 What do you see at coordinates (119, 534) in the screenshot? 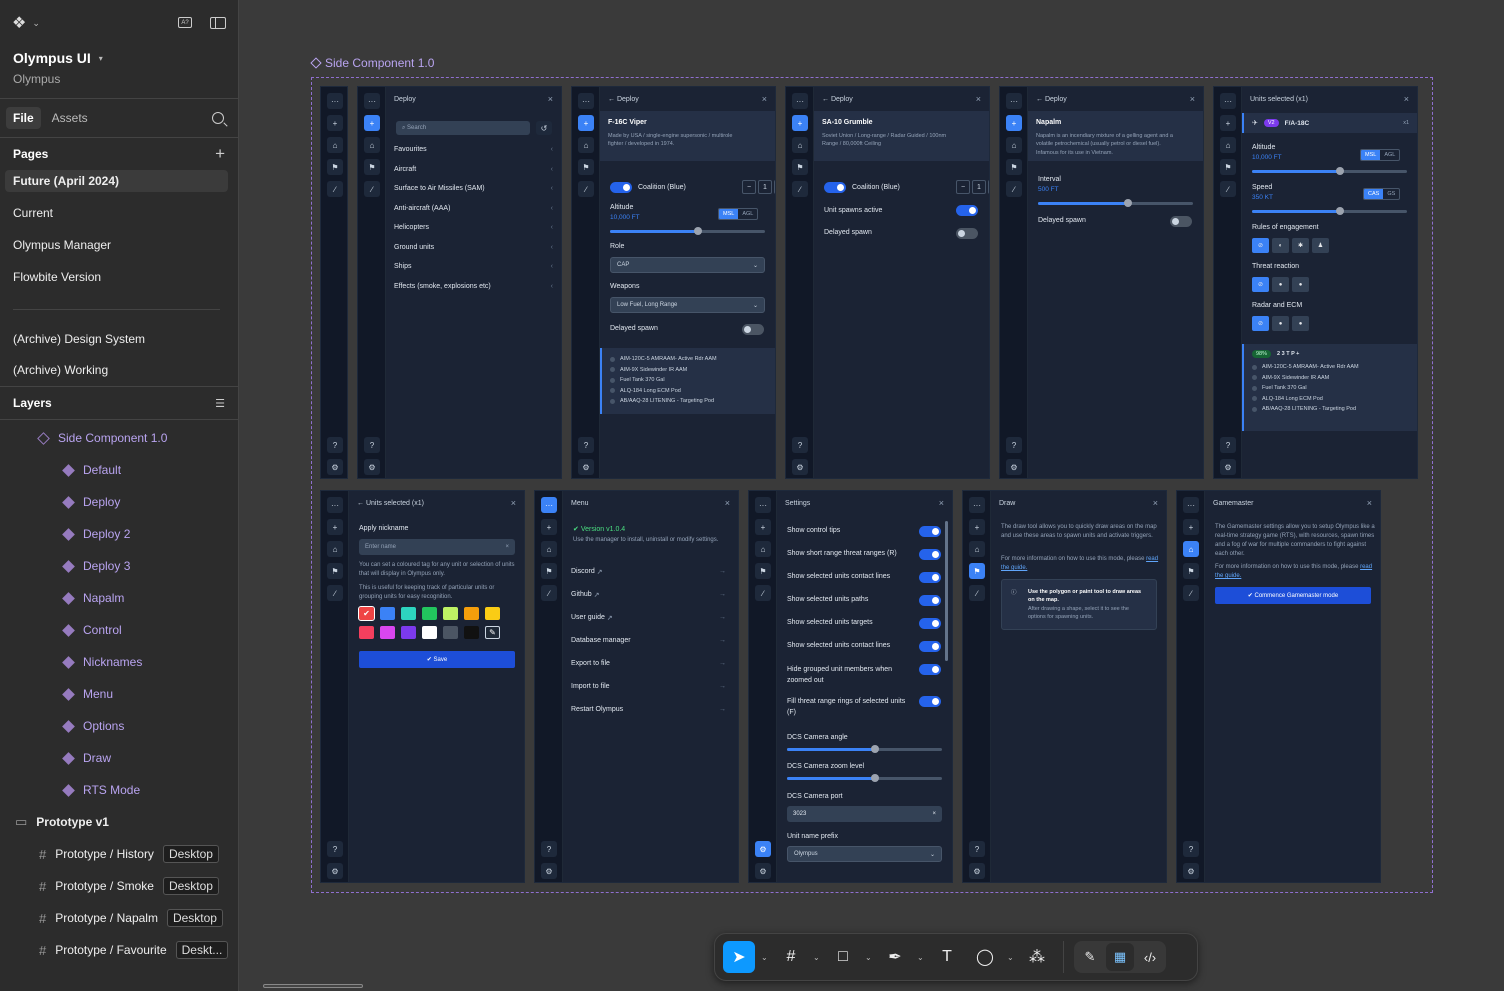
I see `layer-variant: Deploy 2` at bounding box center [119, 534].